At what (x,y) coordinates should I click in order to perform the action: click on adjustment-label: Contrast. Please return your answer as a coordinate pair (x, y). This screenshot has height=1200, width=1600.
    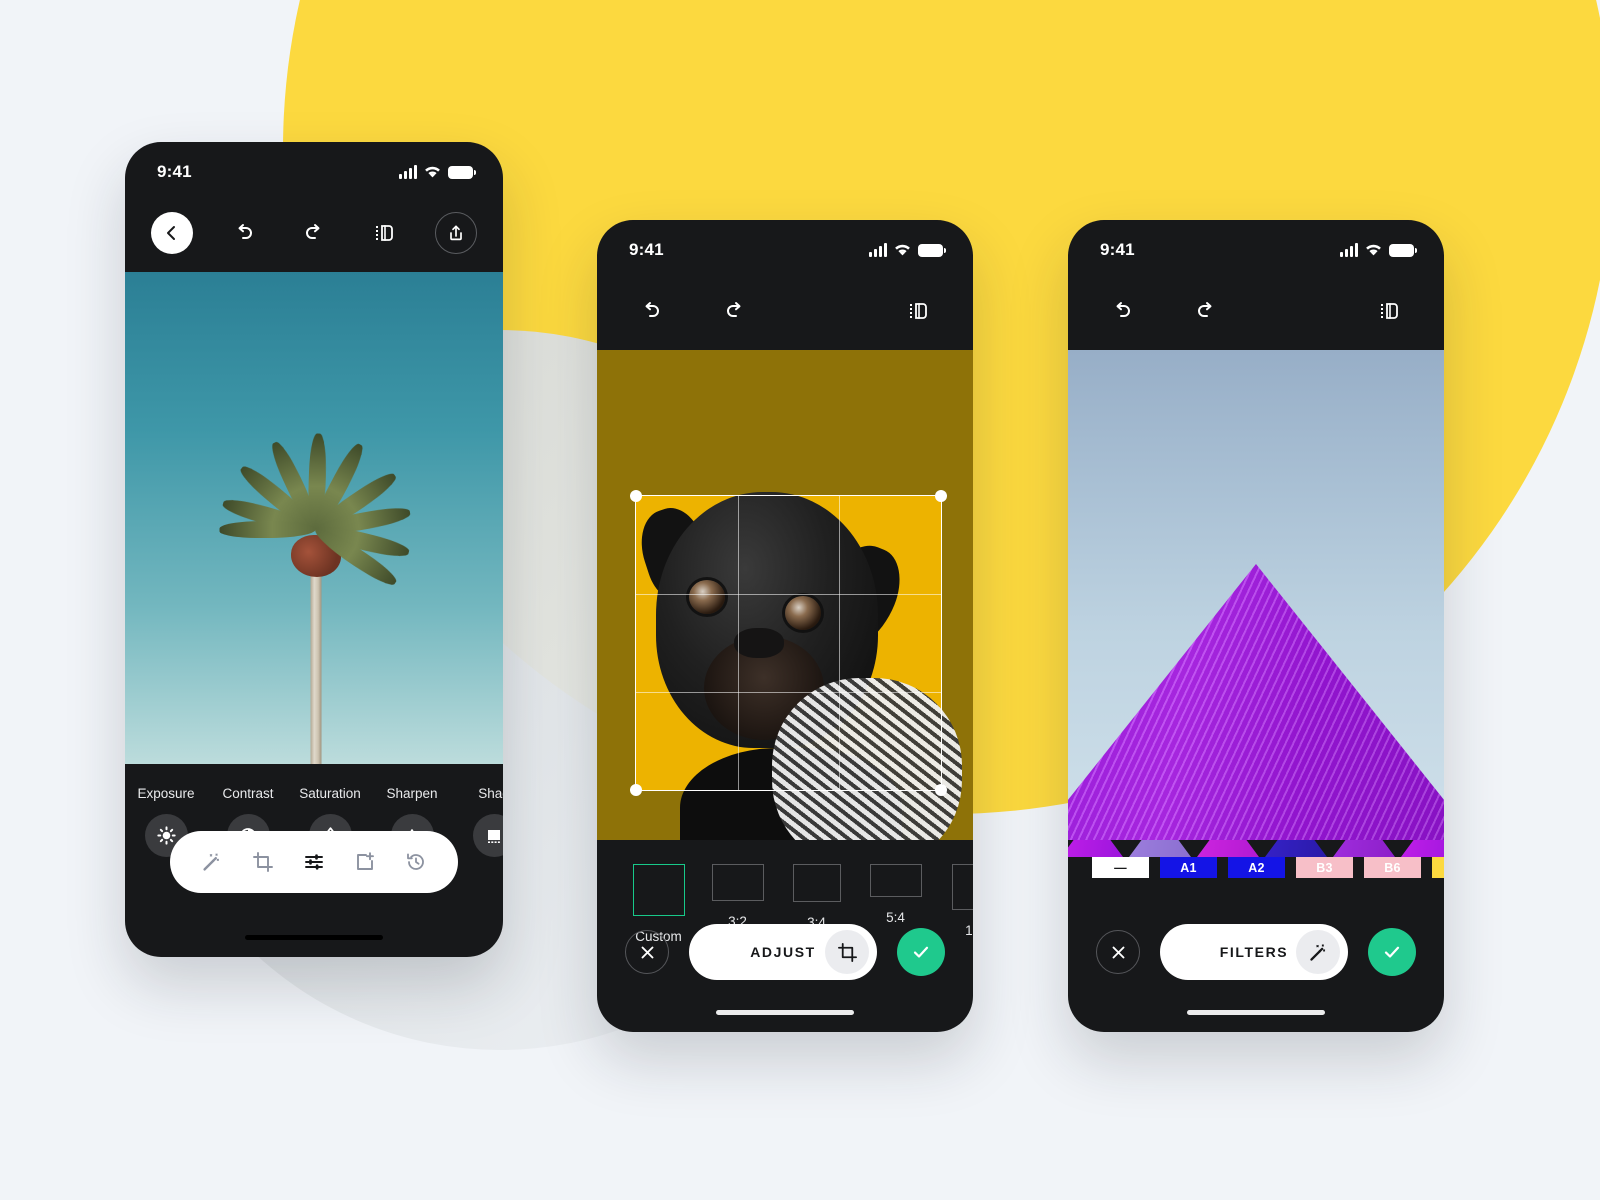
    Looking at the image, I should click on (248, 793).